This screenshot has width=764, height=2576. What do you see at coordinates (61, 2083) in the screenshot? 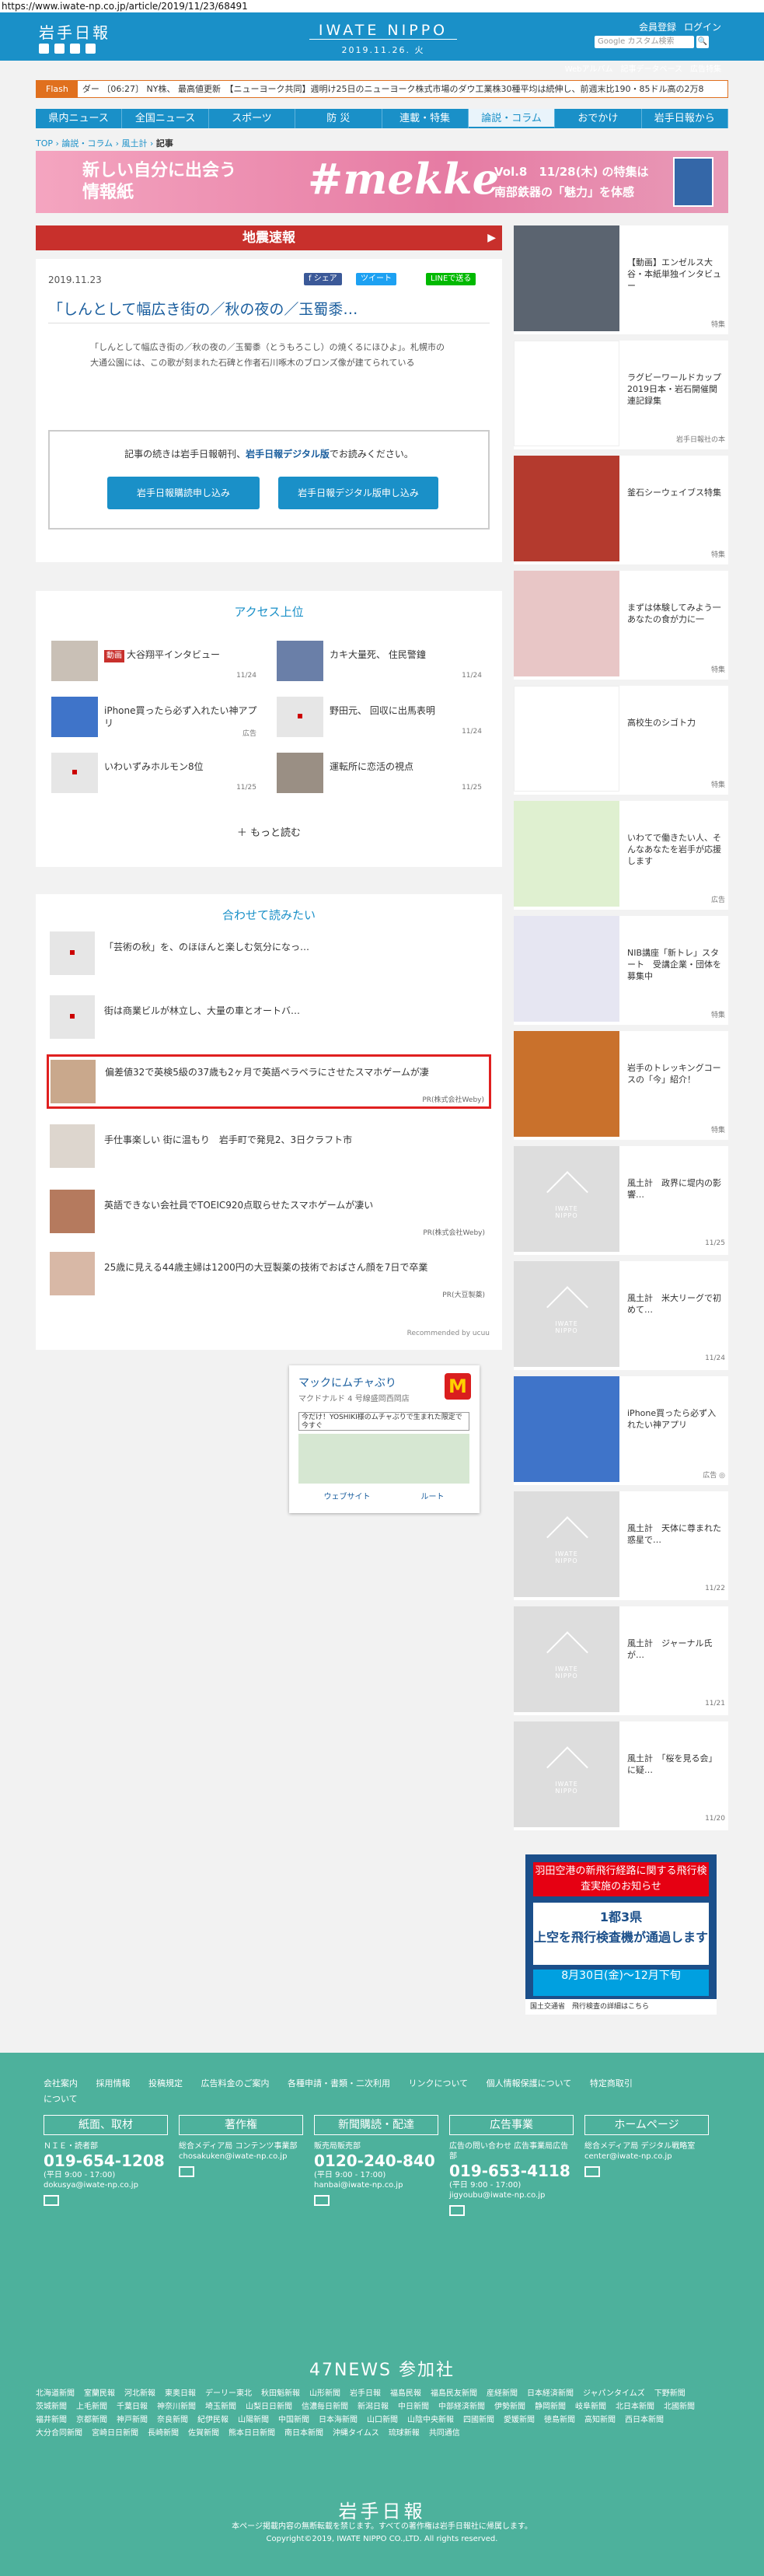
I see `footer-link: 会社案内` at bounding box center [61, 2083].